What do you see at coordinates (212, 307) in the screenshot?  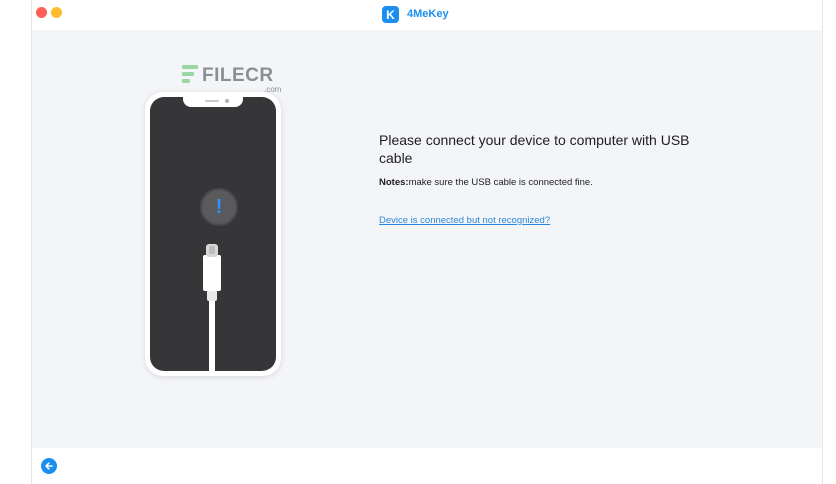 I see `usb-cable-icon` at bounding box center [212, 307].